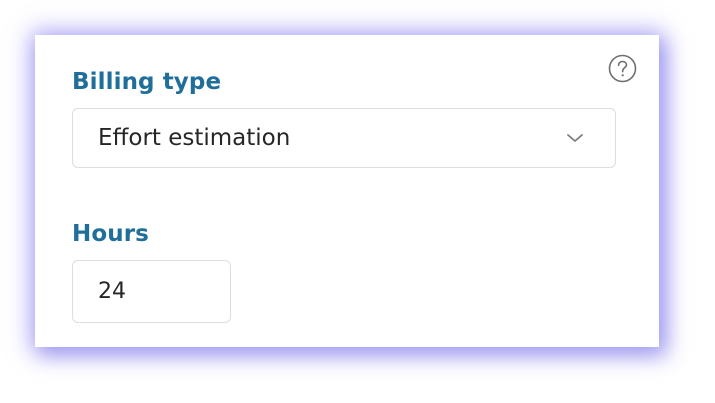 This screenshot has height=403, width=715. What do you see at coordinates (110, 234) in the screenshot?
I see `hours-label: Hours` at bounding box center [110, 234].